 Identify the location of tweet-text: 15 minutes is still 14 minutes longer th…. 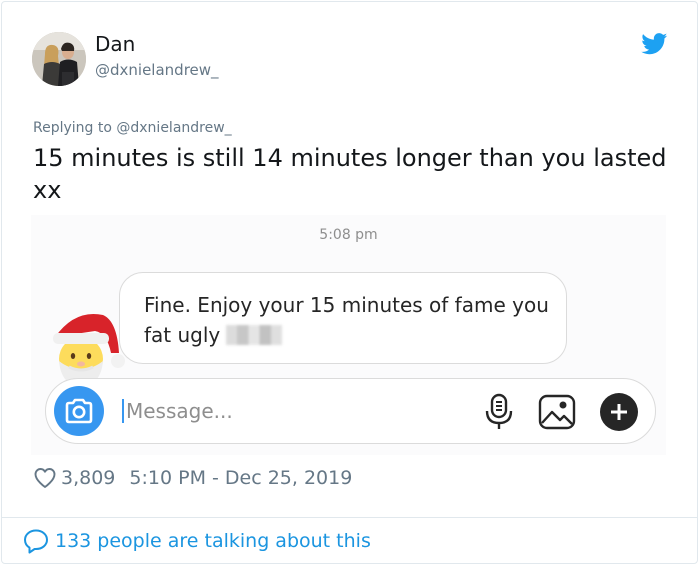
(350, 174).